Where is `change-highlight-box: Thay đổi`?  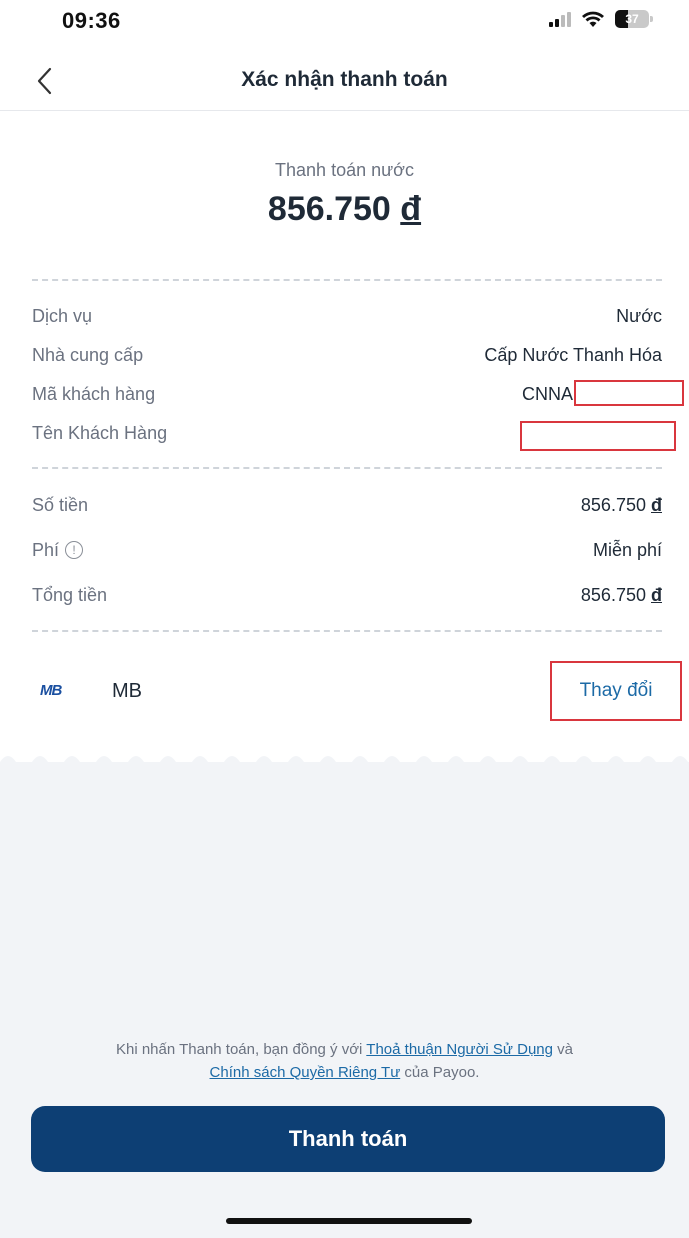 change-highlight-box: Thay đổi is located at coordinates (616, 691).